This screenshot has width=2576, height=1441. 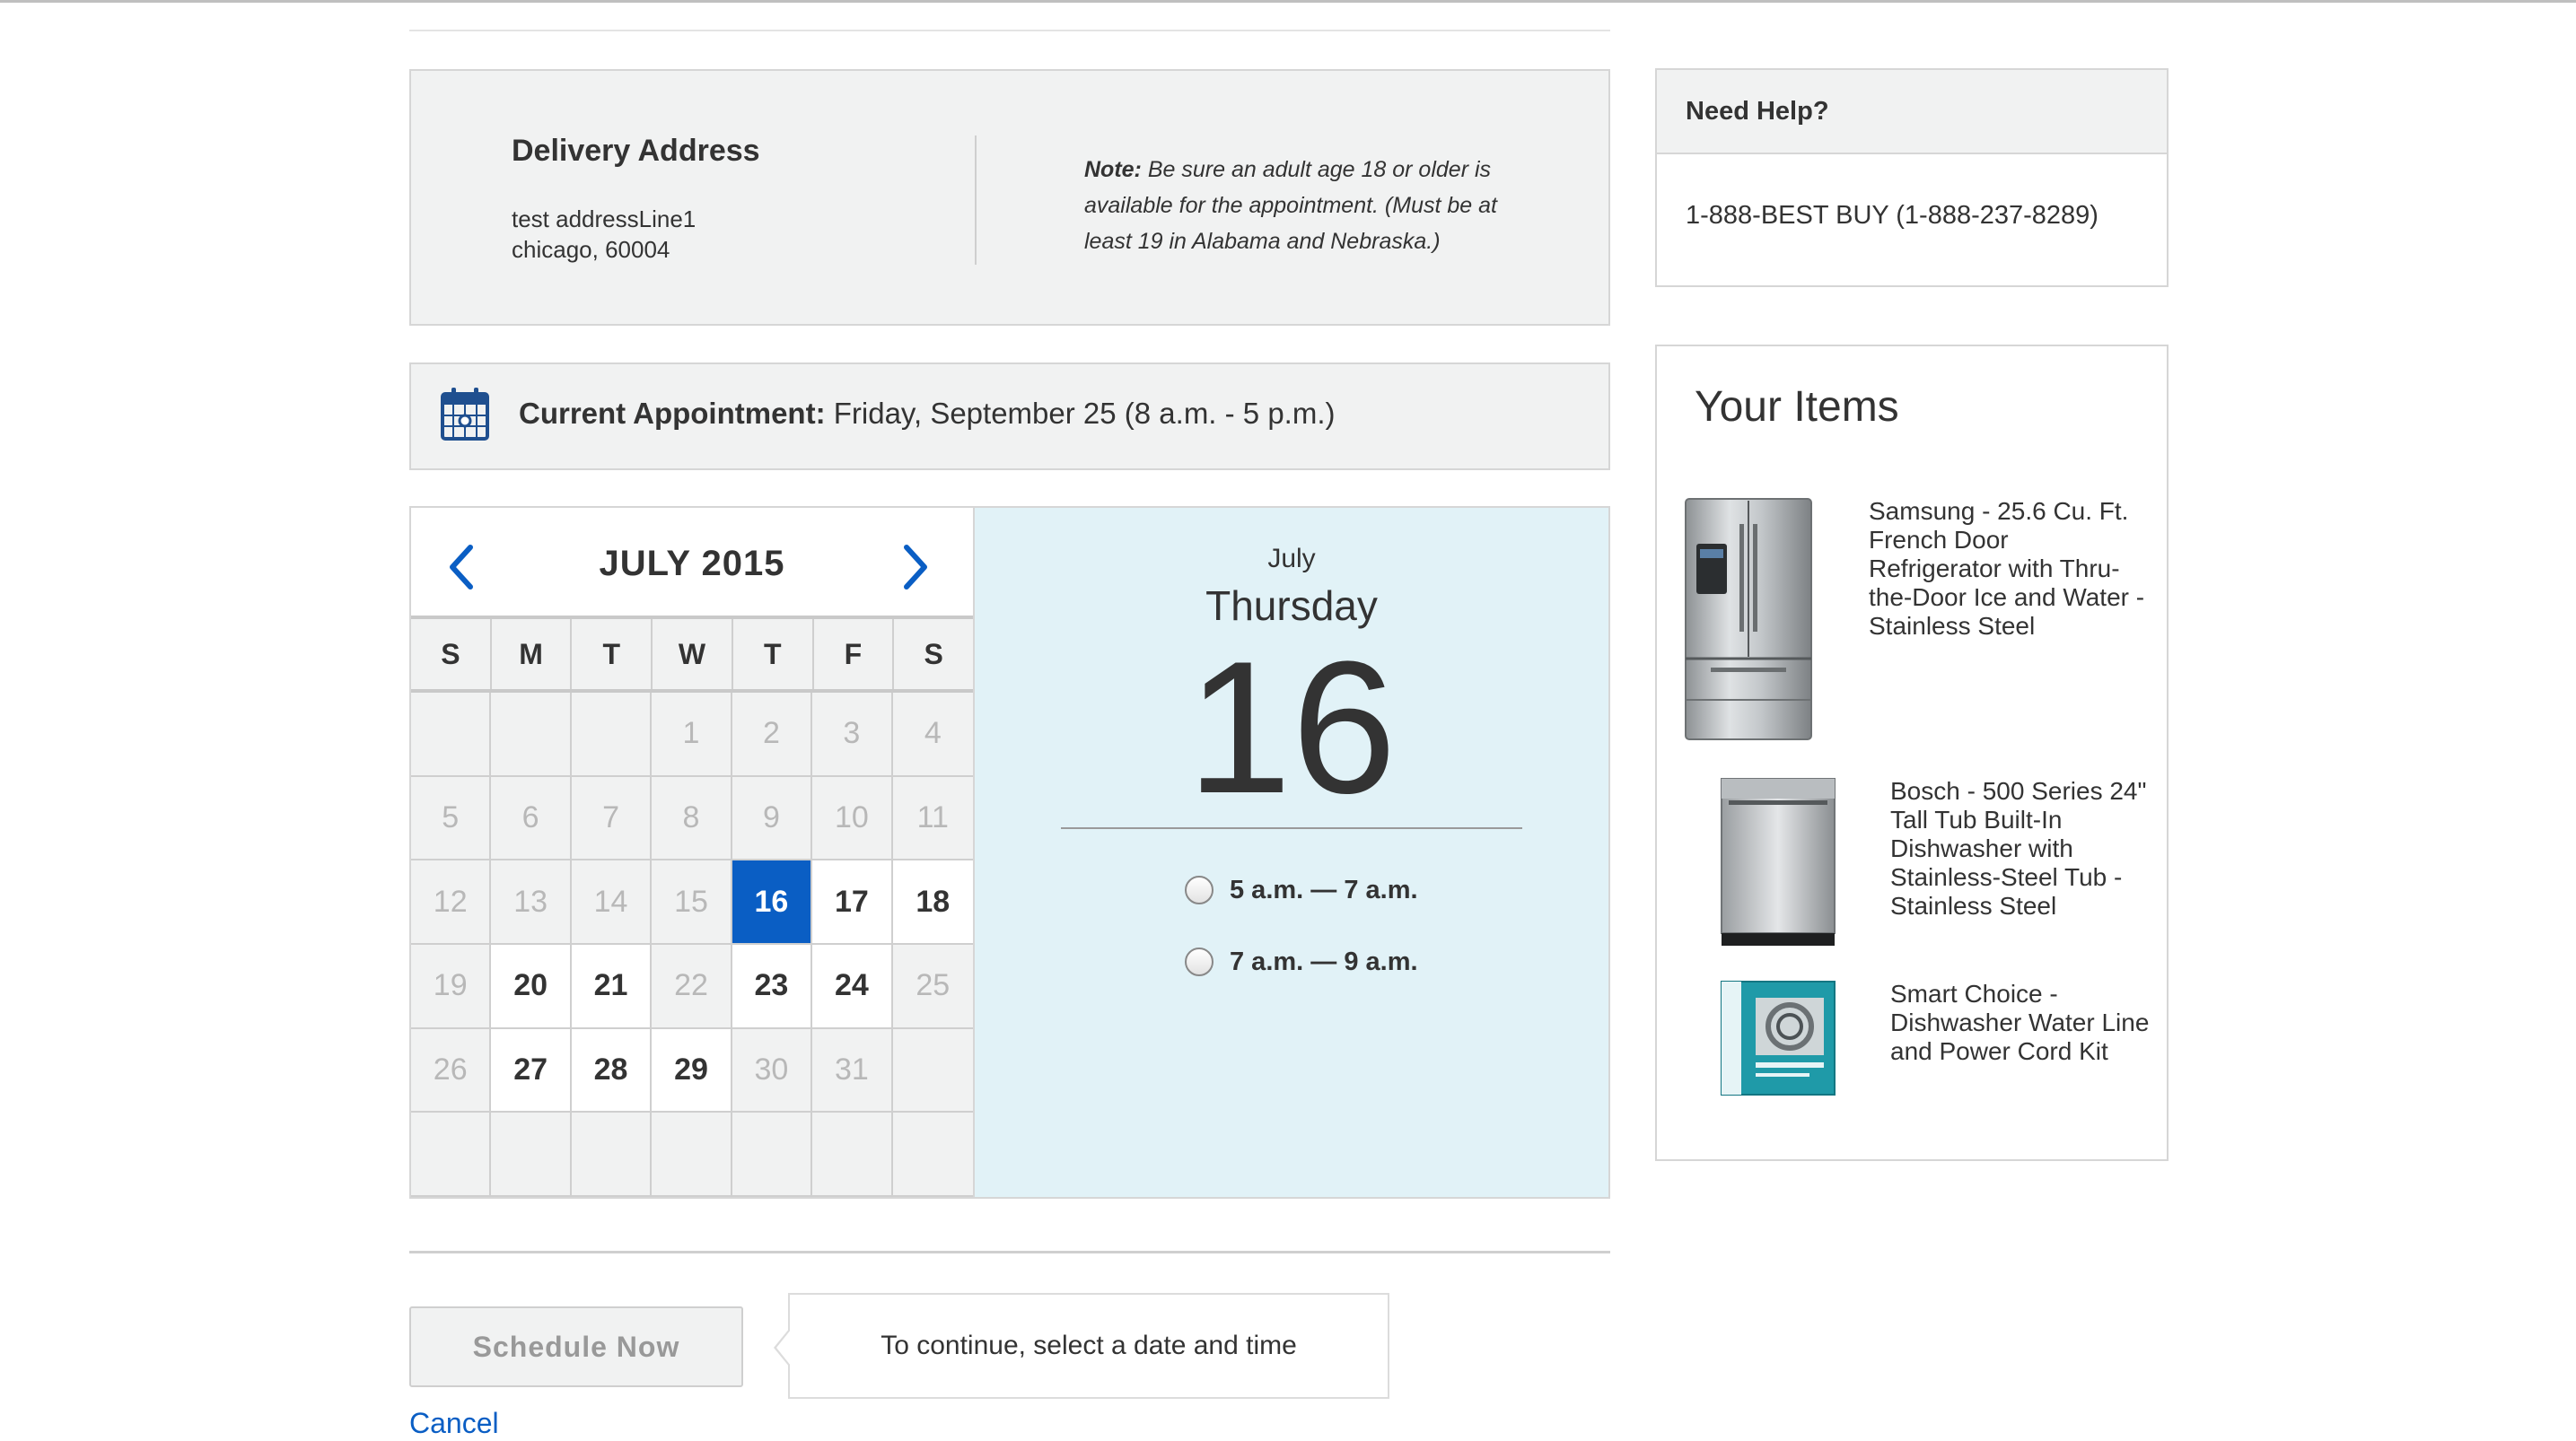 What do you see at coordinates (852, 987) in the screenshot?
I see `calendar-day: 24` at bounding box center [852, 987].